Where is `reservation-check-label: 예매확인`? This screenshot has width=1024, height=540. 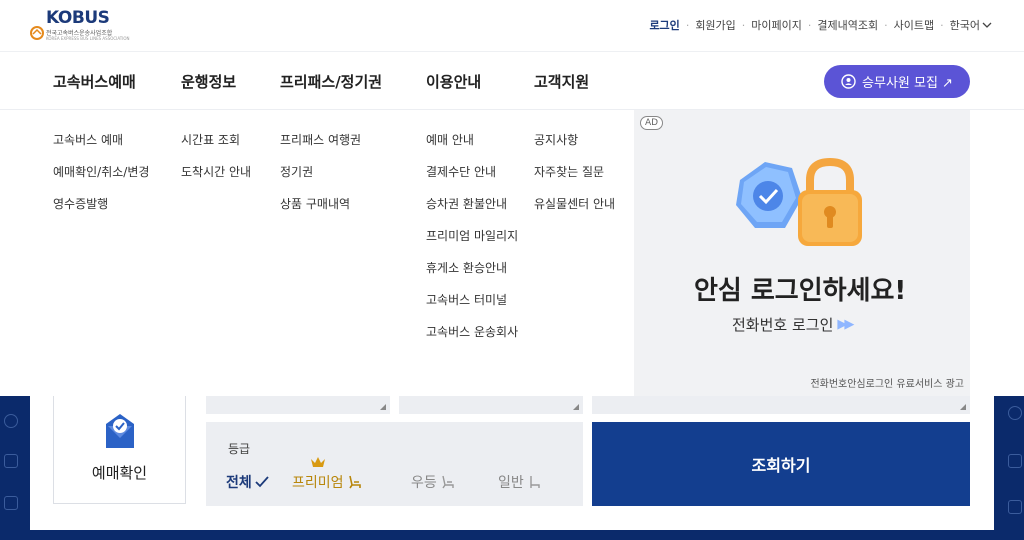
reservation-check-label: 예매확인 is located at coordinates (119, 473).